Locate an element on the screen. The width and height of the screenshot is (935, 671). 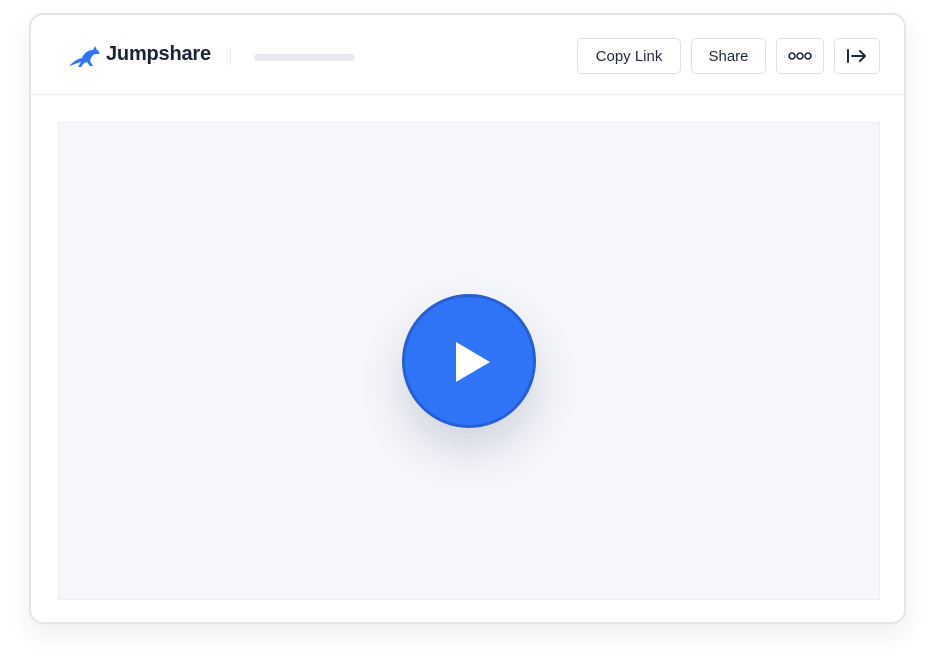
file-title-placeholder is located at coordinates (304, 57).